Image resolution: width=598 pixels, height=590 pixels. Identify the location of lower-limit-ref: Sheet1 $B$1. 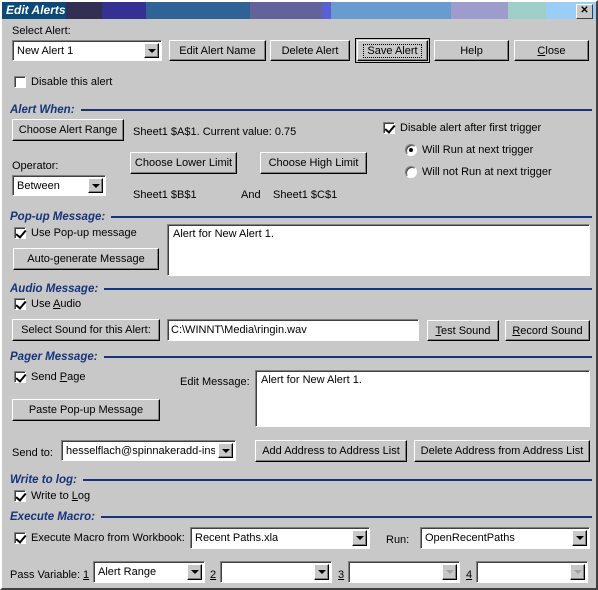
(165, 195).